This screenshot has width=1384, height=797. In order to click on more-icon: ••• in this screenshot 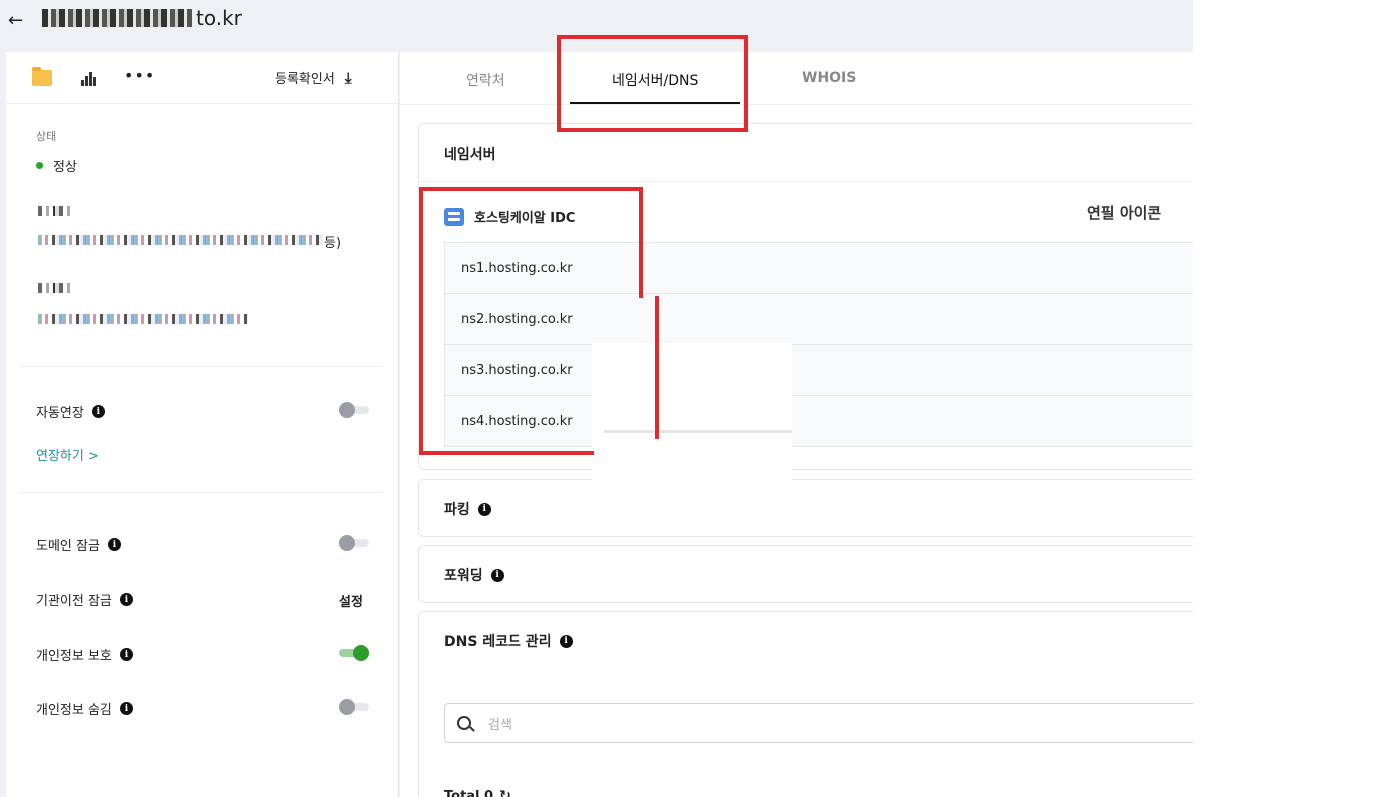, I will do `click(139, 75)`.